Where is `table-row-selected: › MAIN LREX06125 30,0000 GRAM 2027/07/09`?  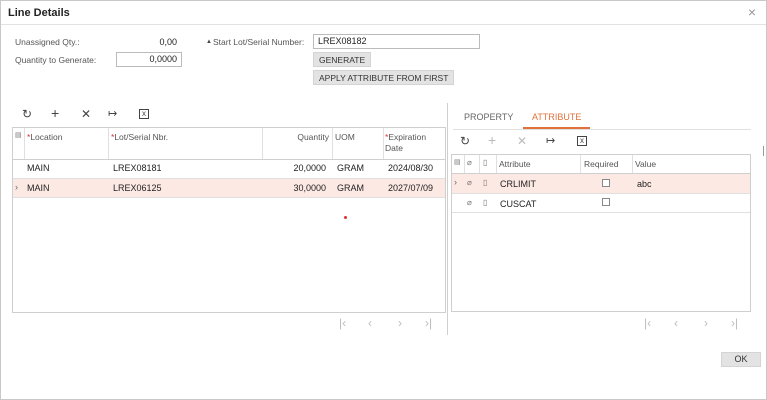 table-row-selected: › MAIN LREX06125 30,0000 GRAM 2027/07/09 is located at coordinates (229, 188).